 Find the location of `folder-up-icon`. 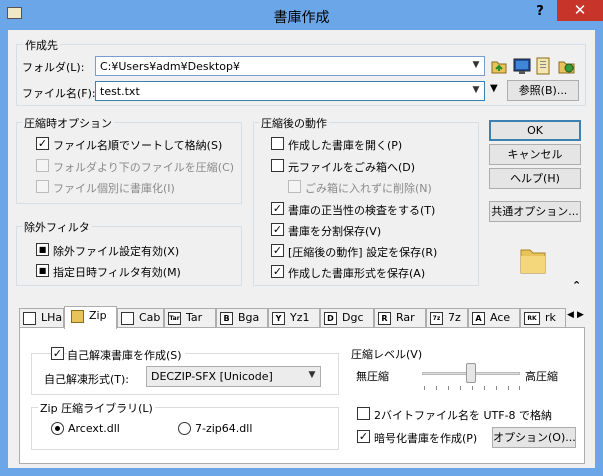

folder-up-icon is located at coordinates (499, 66).